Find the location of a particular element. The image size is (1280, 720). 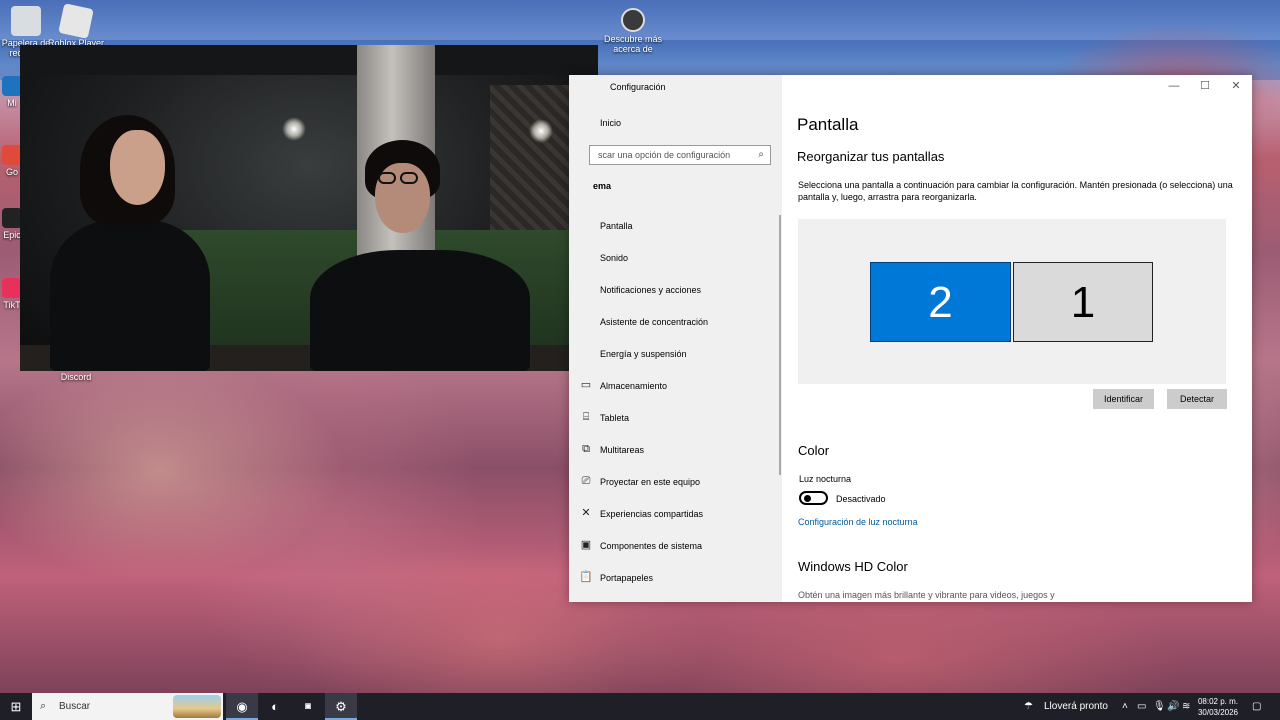

sidebar-item-portapapeles: 📋 Portapapeles is located at coordinates (679, 577).